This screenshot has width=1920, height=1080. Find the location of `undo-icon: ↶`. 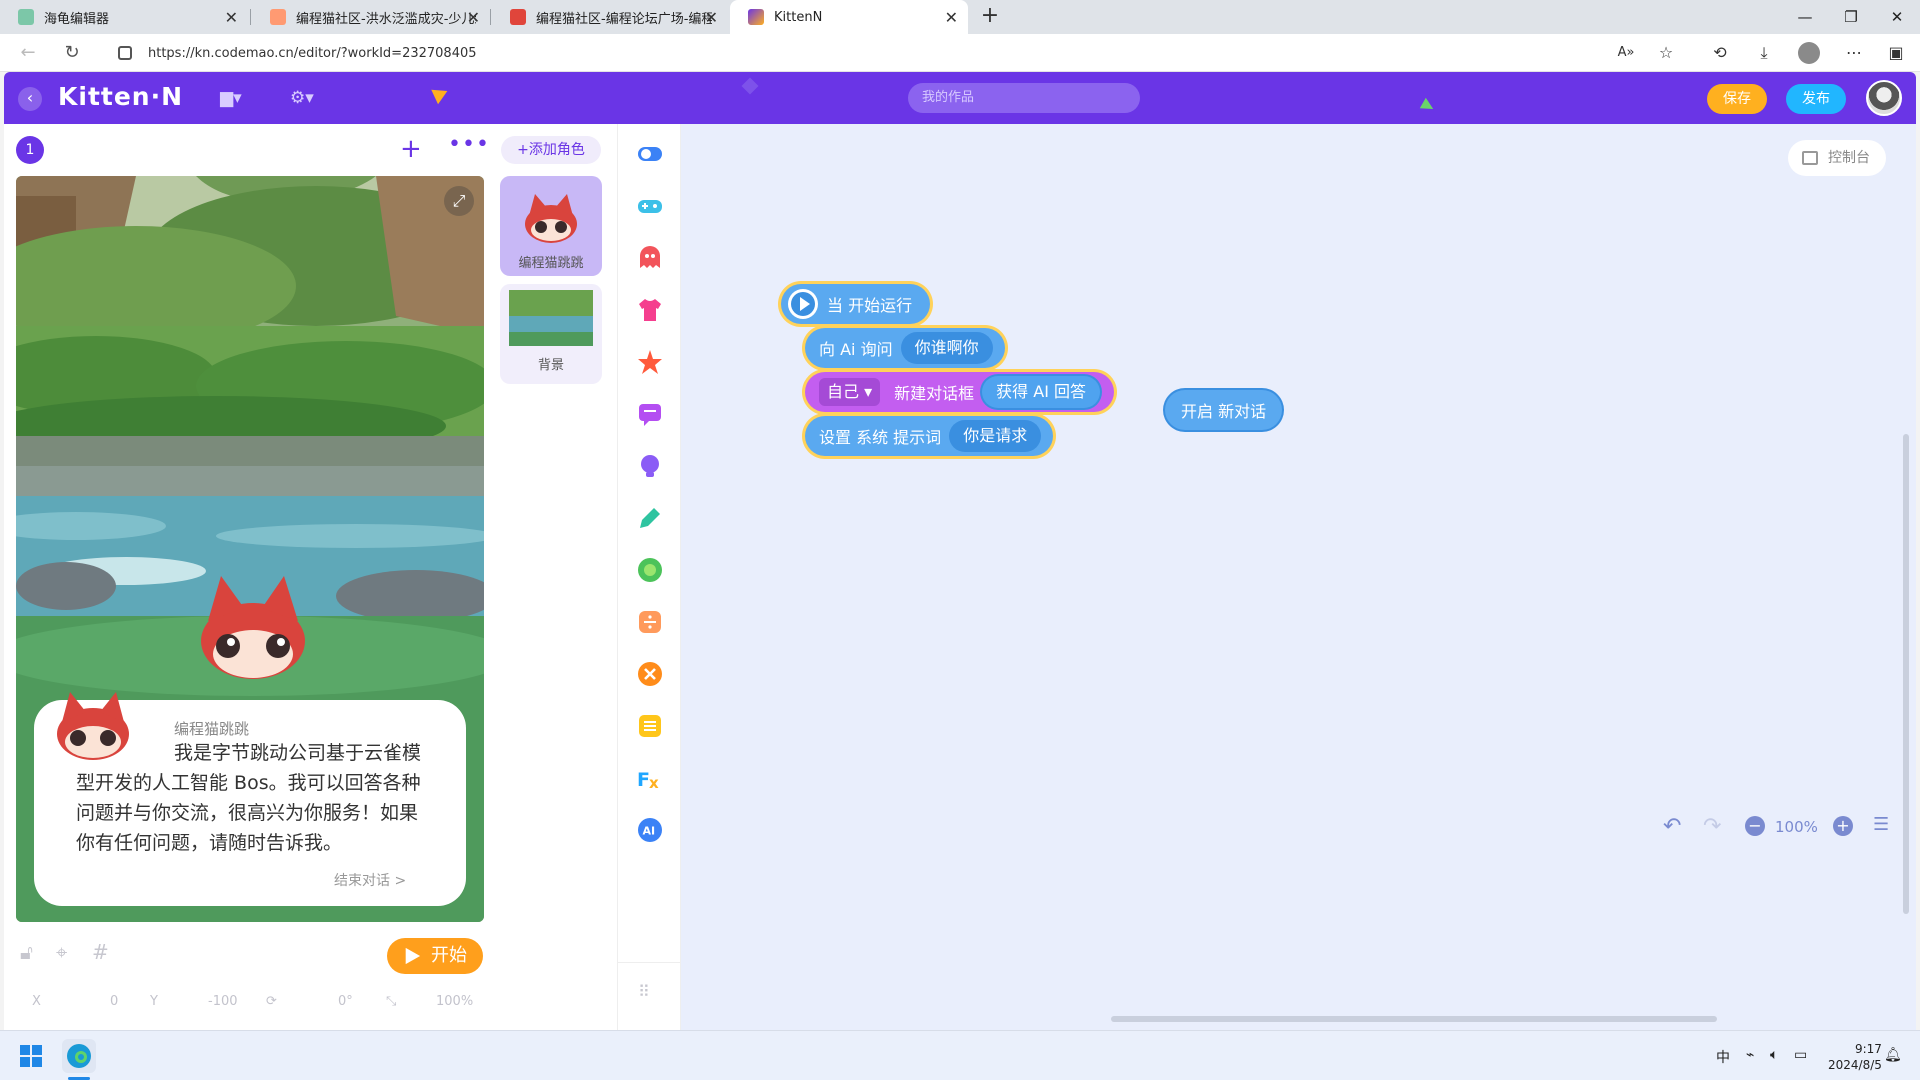

undo-icon: ↶ is located at coordinates (1672, 826).